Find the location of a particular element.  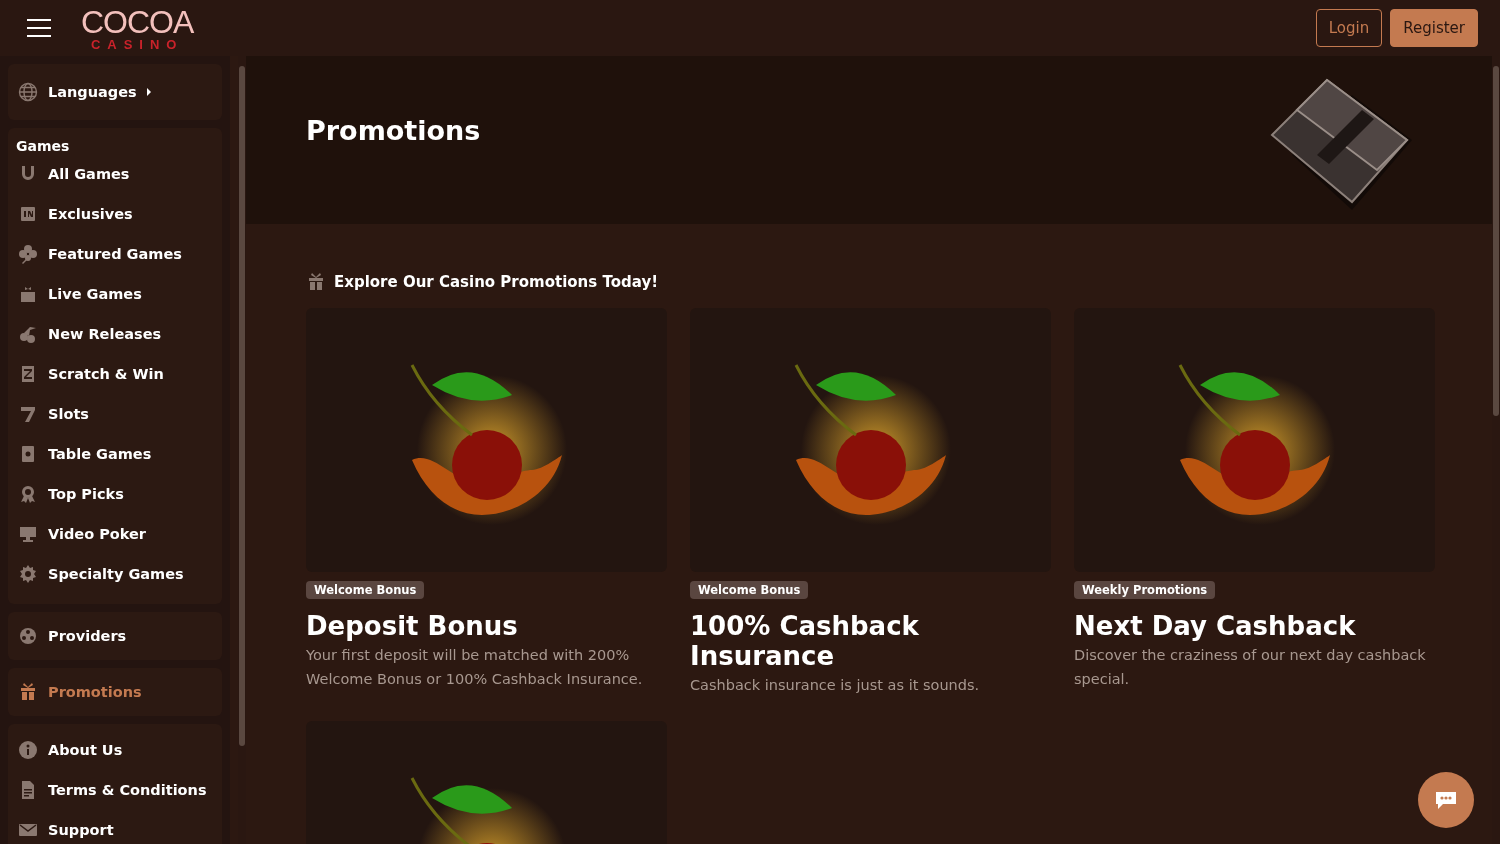

nav-item: Featured Games is located at coordinates (115, 254).